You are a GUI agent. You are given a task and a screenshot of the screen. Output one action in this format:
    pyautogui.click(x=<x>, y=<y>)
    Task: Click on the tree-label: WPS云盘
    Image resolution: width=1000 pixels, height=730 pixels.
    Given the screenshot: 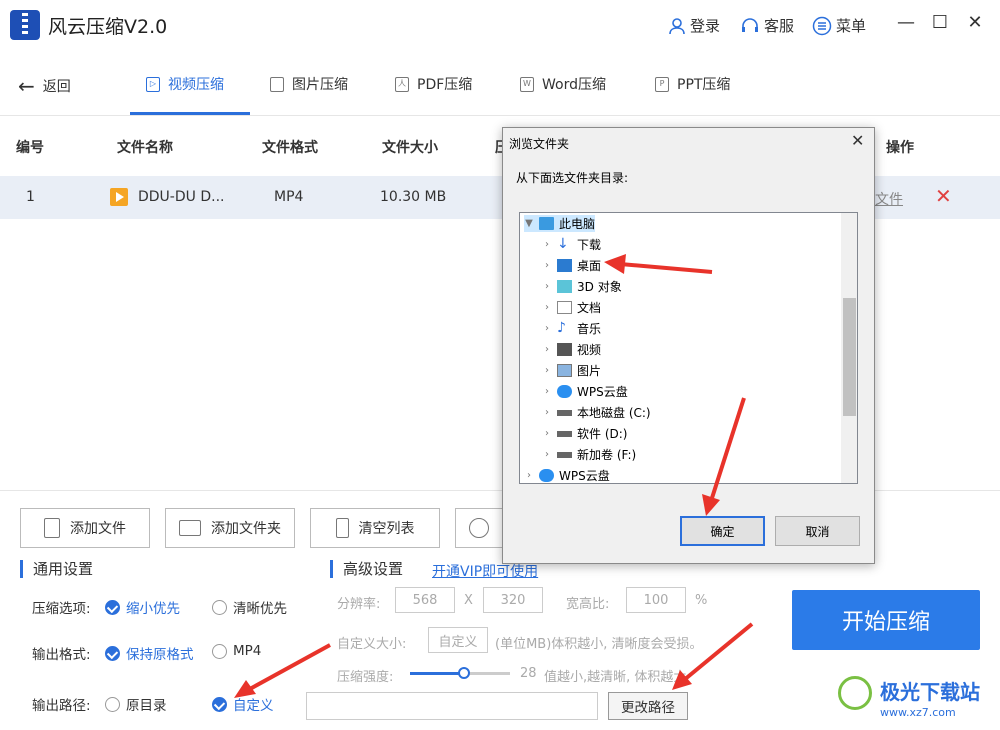 What is the action you would take?
    pyautogui.click(x=584, y=476)
    